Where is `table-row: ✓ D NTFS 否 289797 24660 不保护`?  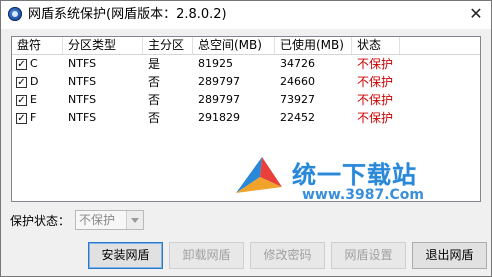 table-row: ✓ D NTFS 否 289797 24660 不保护 is located at coordinates (246, 82).